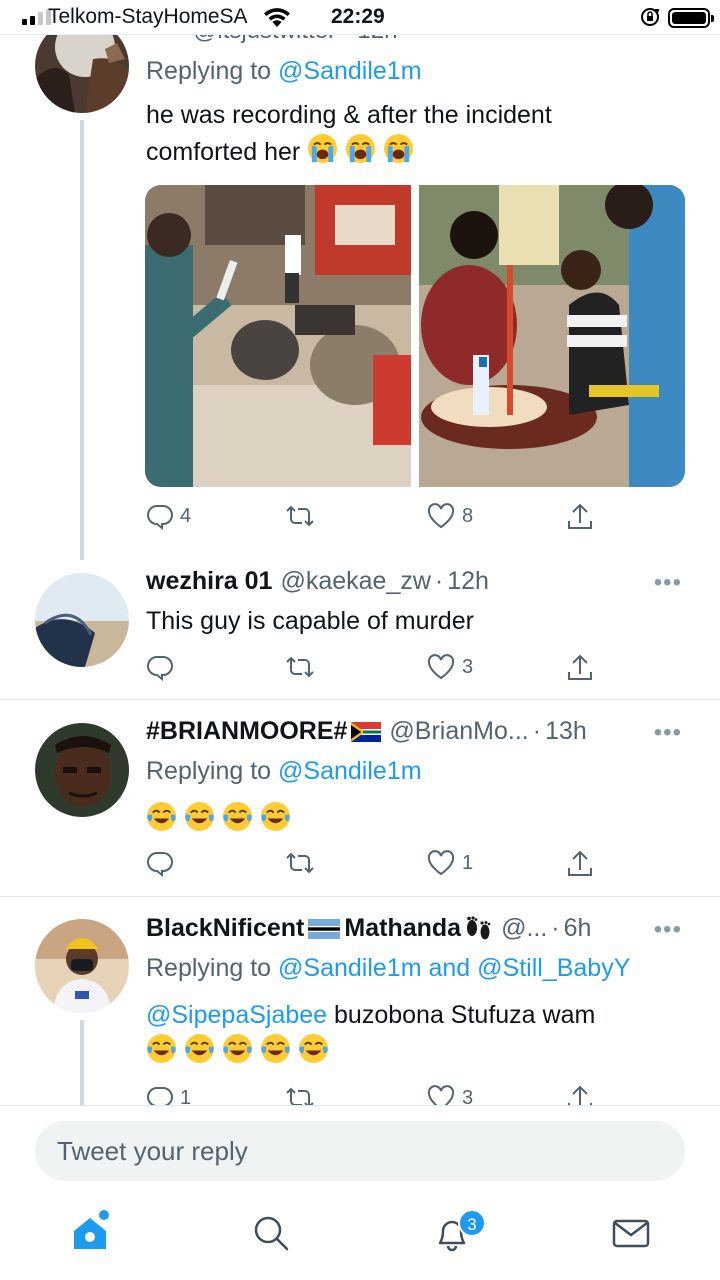  Describe the element at coordinates (271, 1233) in the screenshot. I see `search-icon` at that location.